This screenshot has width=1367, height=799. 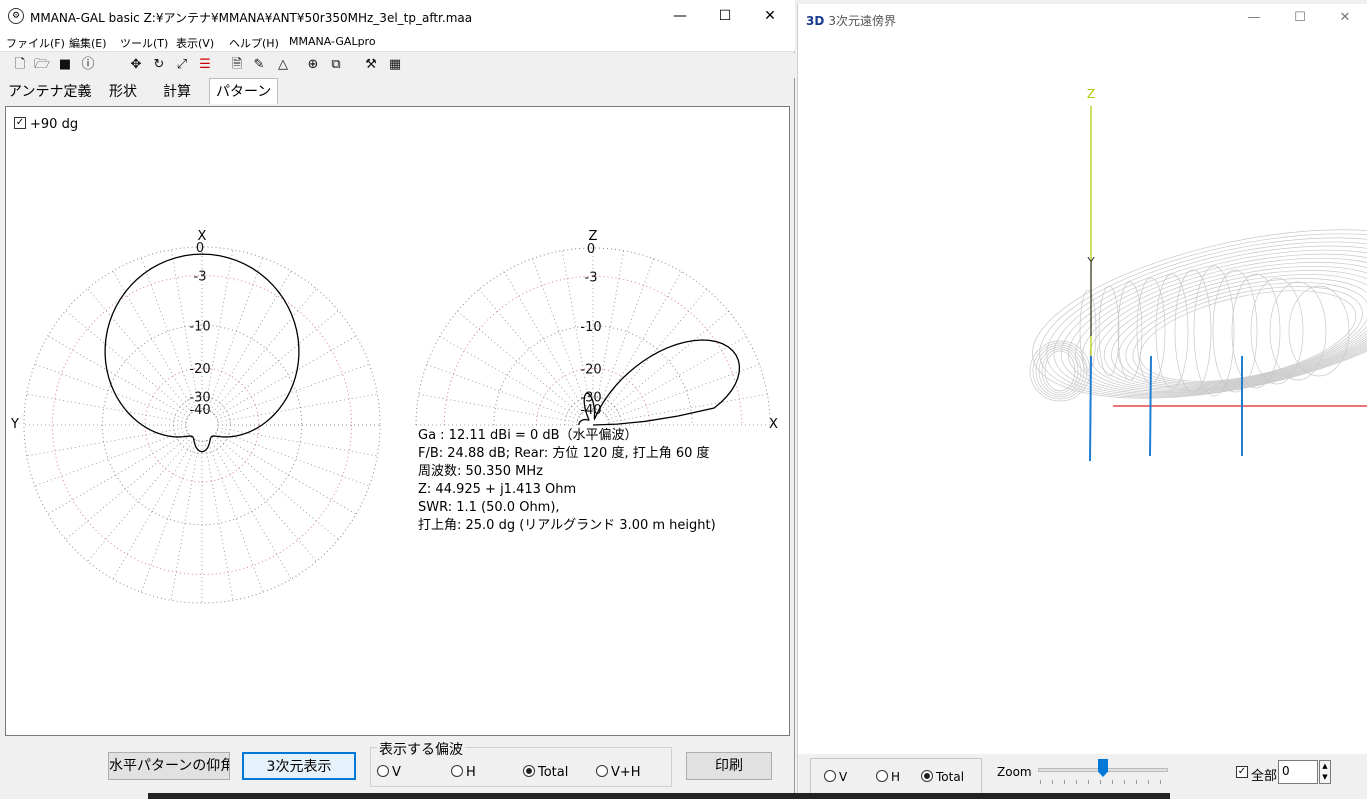 I want to click on menu-help: ヘルプ(H), so click(x=254, y=43).